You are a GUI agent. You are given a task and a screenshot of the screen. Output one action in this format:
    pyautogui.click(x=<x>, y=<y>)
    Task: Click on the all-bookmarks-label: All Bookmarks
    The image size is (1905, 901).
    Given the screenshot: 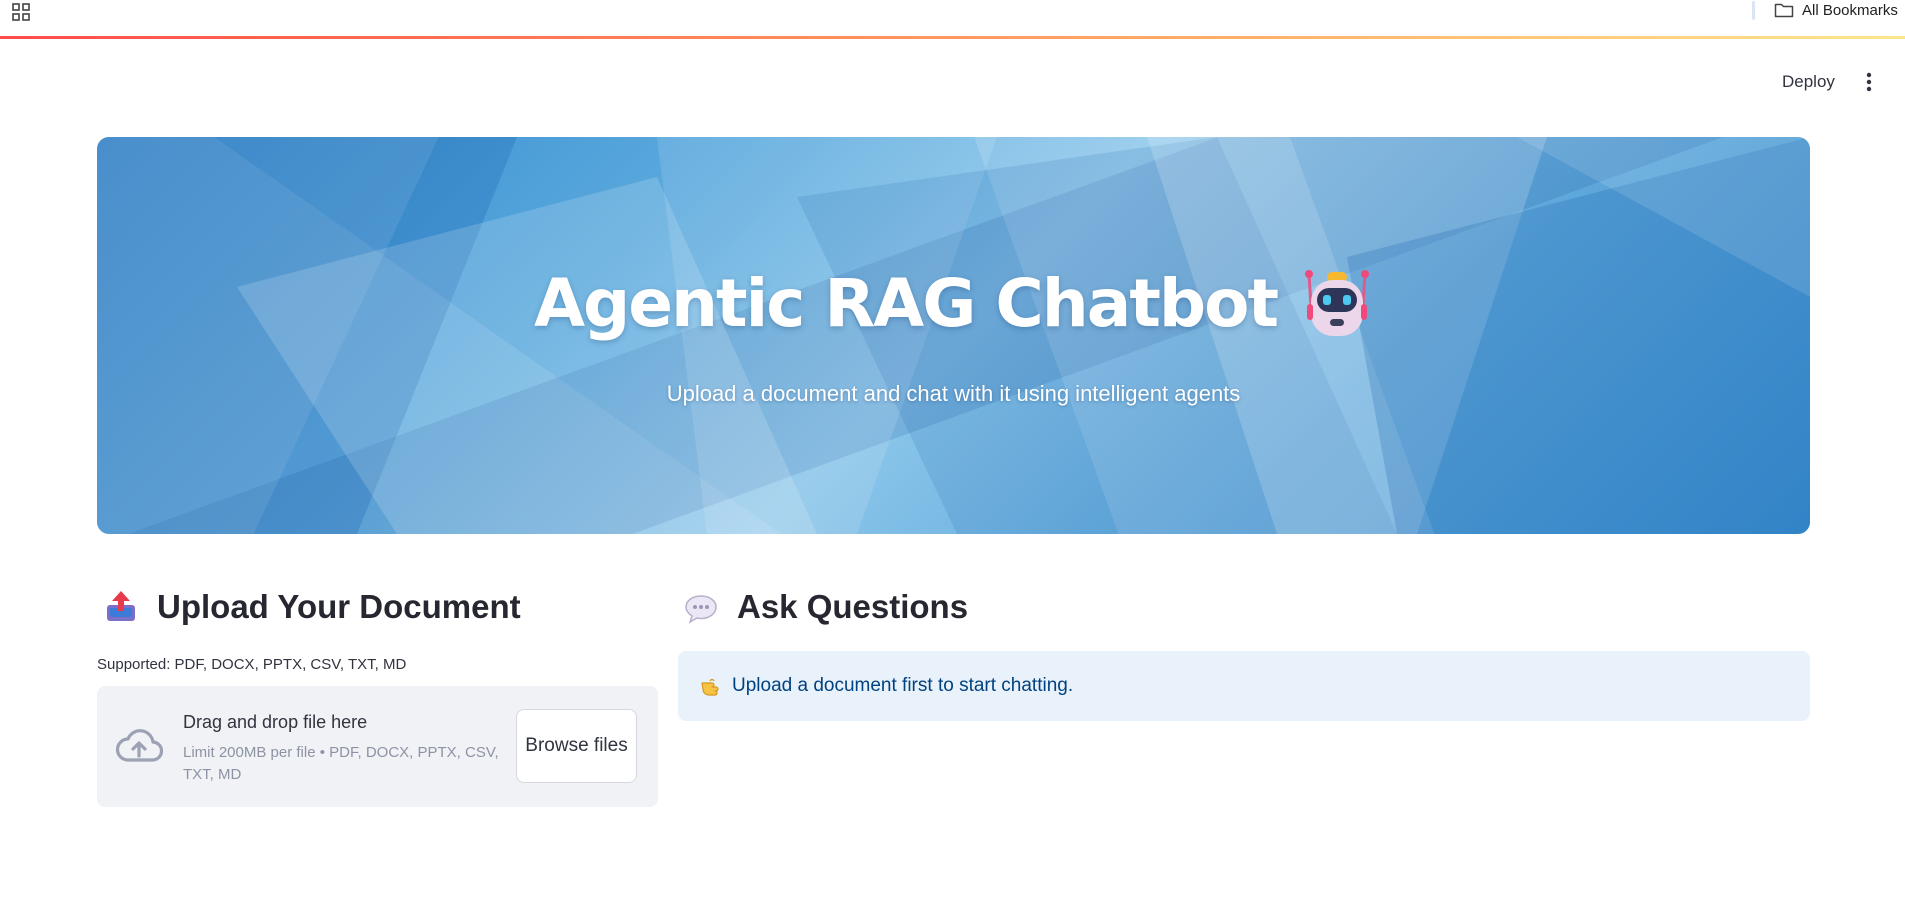 What is the action you would take?
    pyautogui.click(x=1850, y=10)
    